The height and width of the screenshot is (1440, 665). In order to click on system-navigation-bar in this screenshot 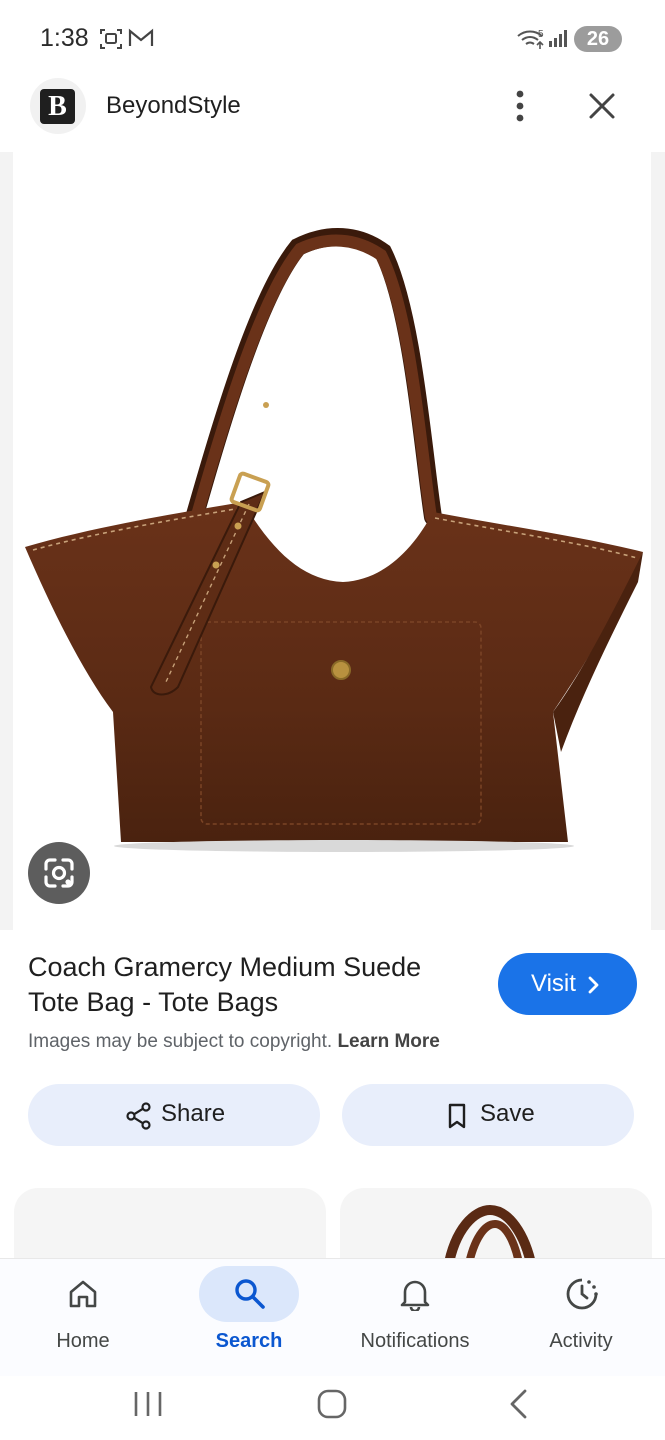, I will do `click(332, 1408)`.